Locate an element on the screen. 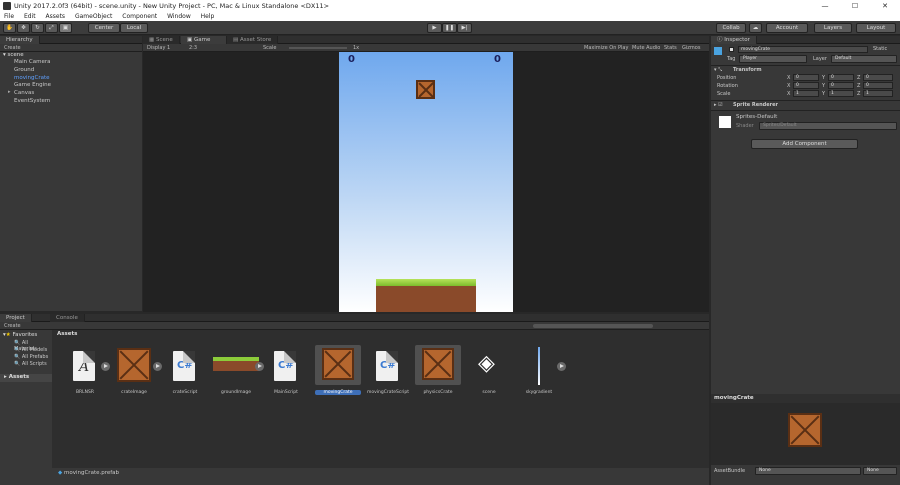  display-dropdown: Display 1 is located at coordinates (158, 48).